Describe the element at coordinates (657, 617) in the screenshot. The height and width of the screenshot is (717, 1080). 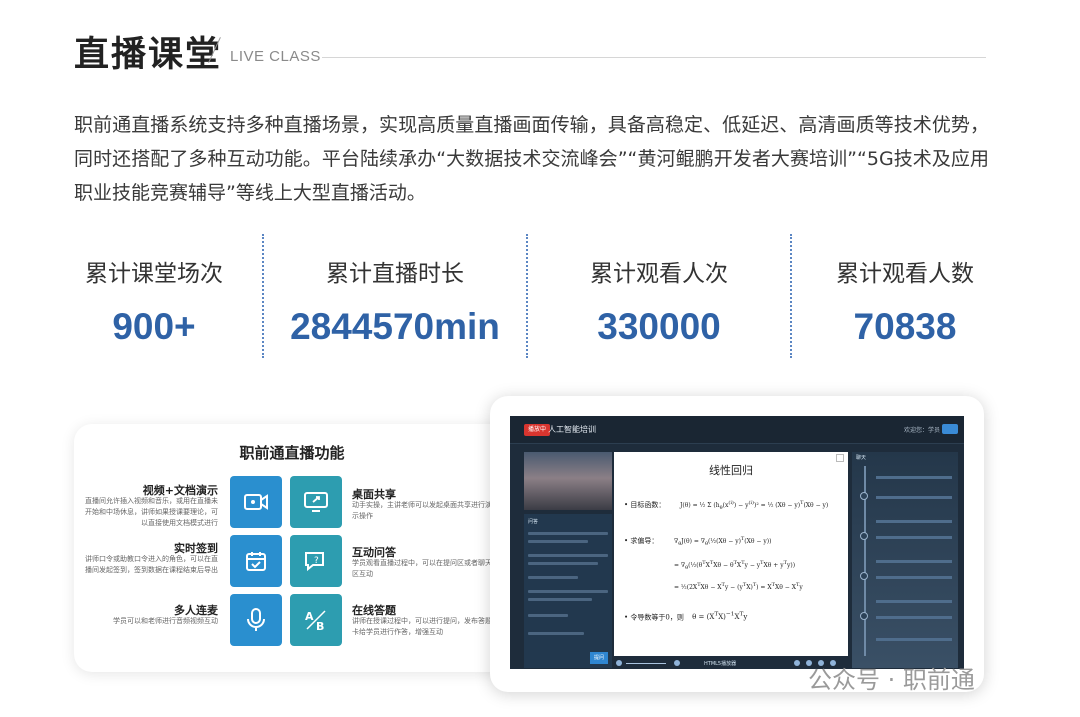
I see `doc-item-text: 令导数等于0，则` at that location.